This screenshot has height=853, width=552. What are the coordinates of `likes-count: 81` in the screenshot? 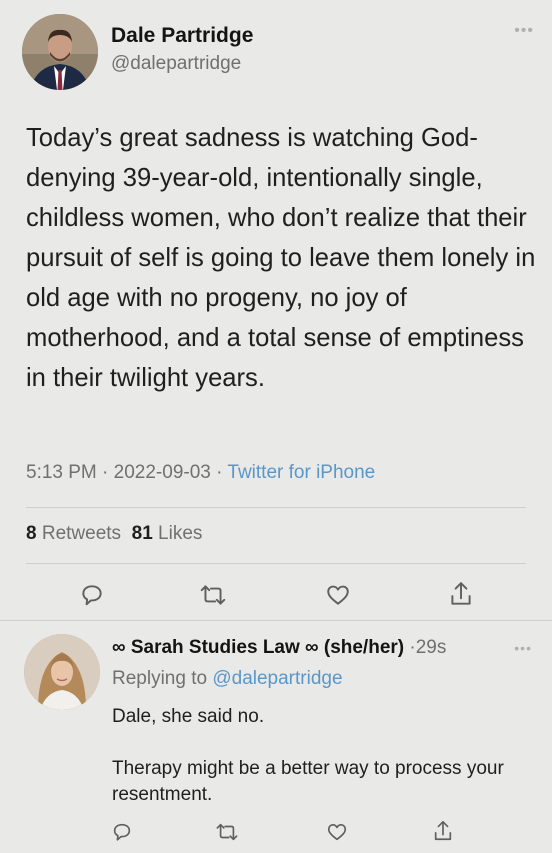 It's located at (142, 533).